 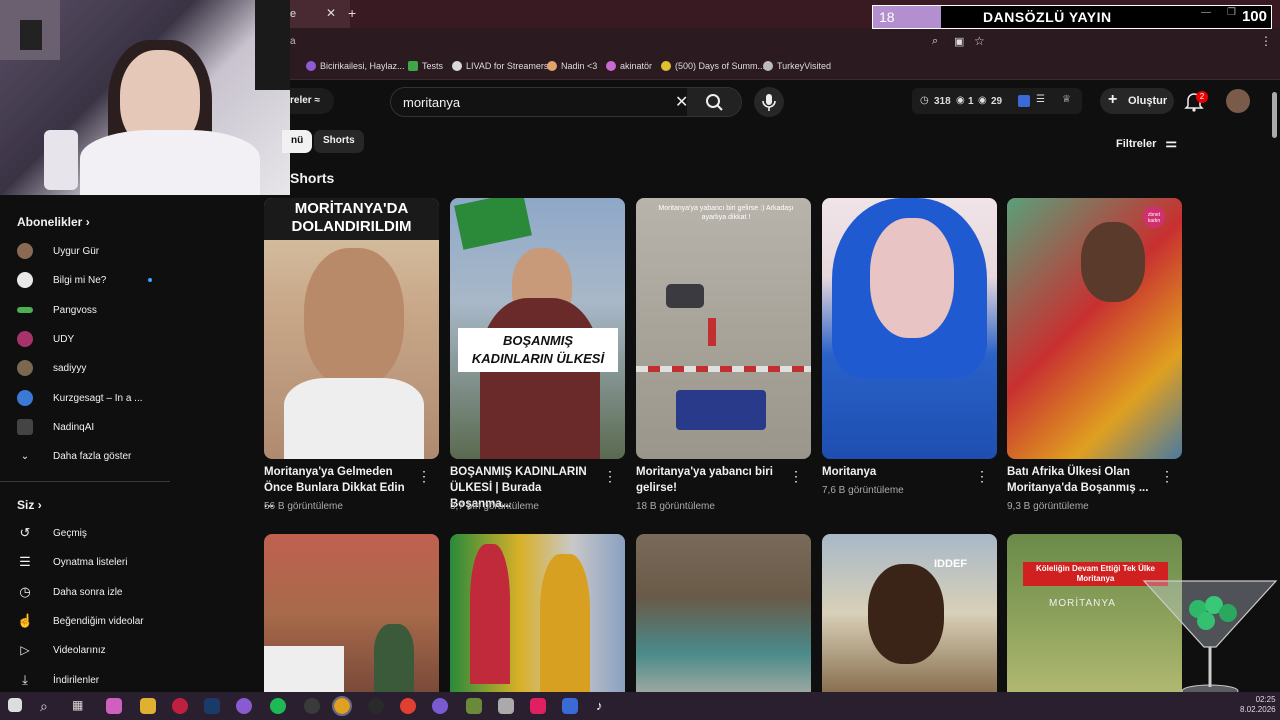 I want to click on extension-stats: ◷ 318 ◉ 1 ◉ 29 ☰ ♕, so click(x=997, y=101).